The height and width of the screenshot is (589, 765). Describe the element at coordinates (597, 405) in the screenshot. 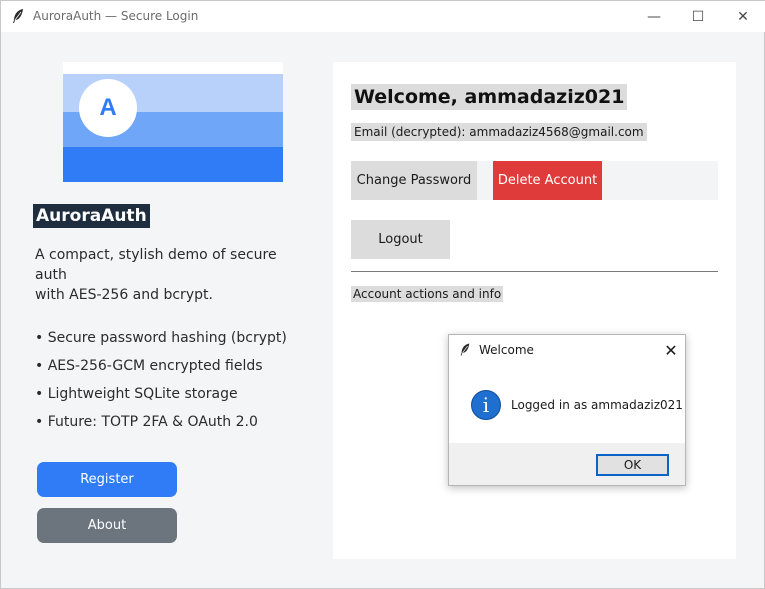

I see `dialog-message: Logged in as ammadaziz021` at that location.